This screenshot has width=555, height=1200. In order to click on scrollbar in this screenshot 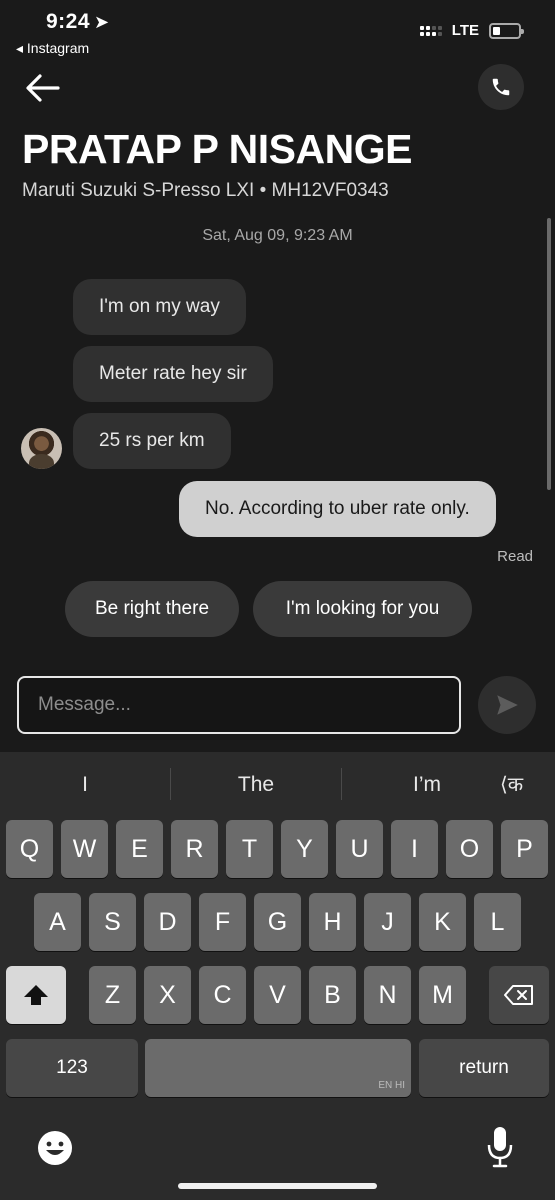, I will do `click(549, 354)`.